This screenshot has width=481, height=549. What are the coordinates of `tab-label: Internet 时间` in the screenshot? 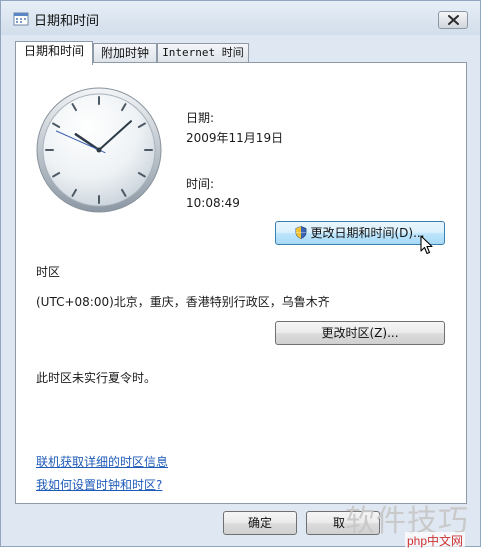 It's located at (203, 52).